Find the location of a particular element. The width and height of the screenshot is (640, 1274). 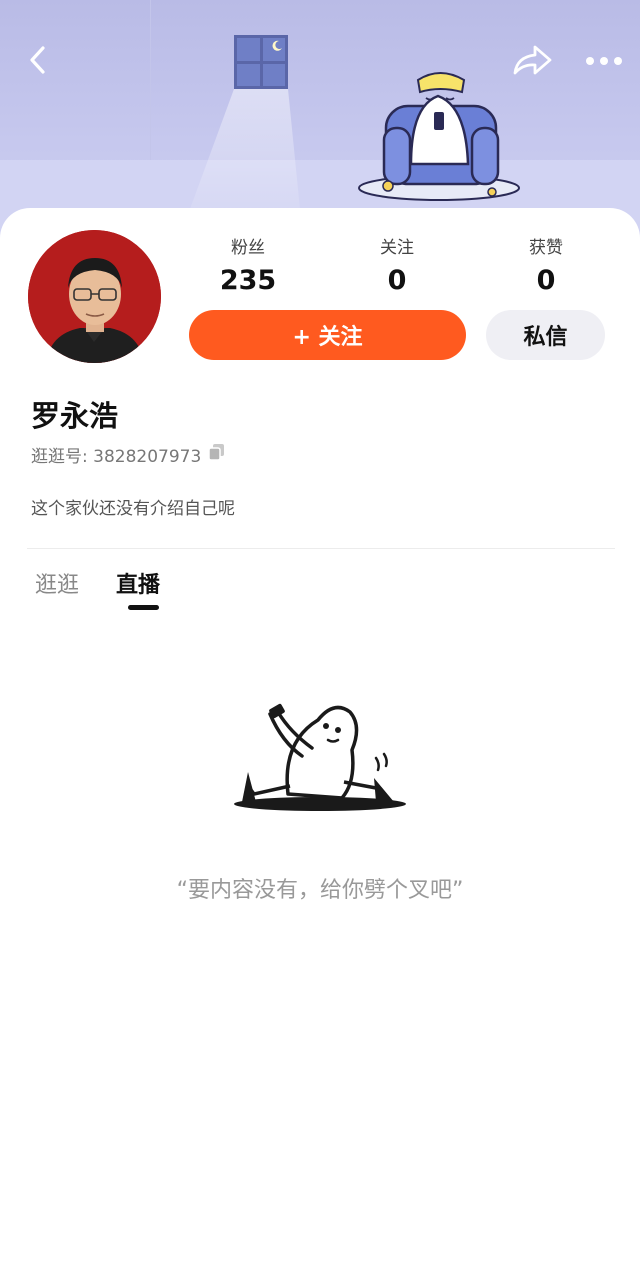

avatar is located at coordinates (94, 296).